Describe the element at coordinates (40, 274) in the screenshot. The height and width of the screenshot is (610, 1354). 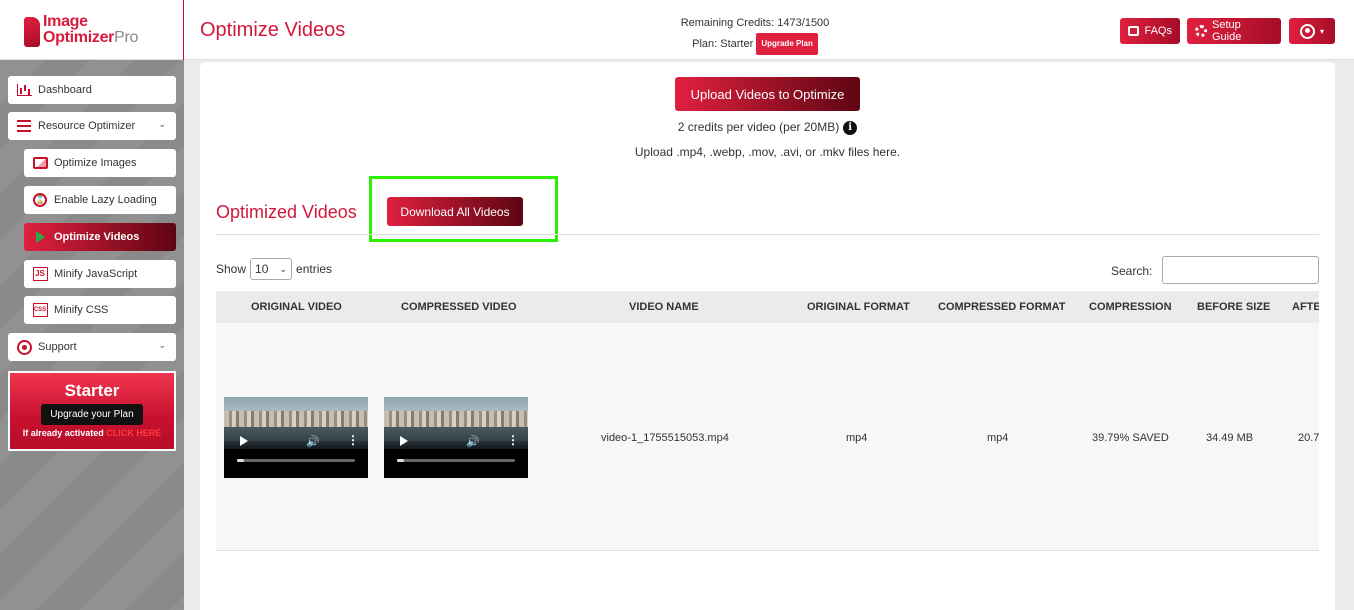
I see `js-file-icon: JS` at that location.